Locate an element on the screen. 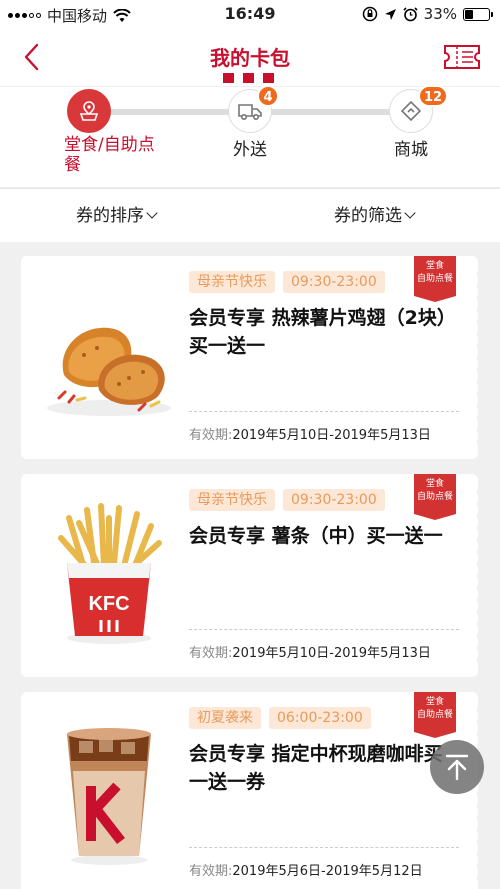  fried-chicken-wings-image is located at coordinates (109, 371).